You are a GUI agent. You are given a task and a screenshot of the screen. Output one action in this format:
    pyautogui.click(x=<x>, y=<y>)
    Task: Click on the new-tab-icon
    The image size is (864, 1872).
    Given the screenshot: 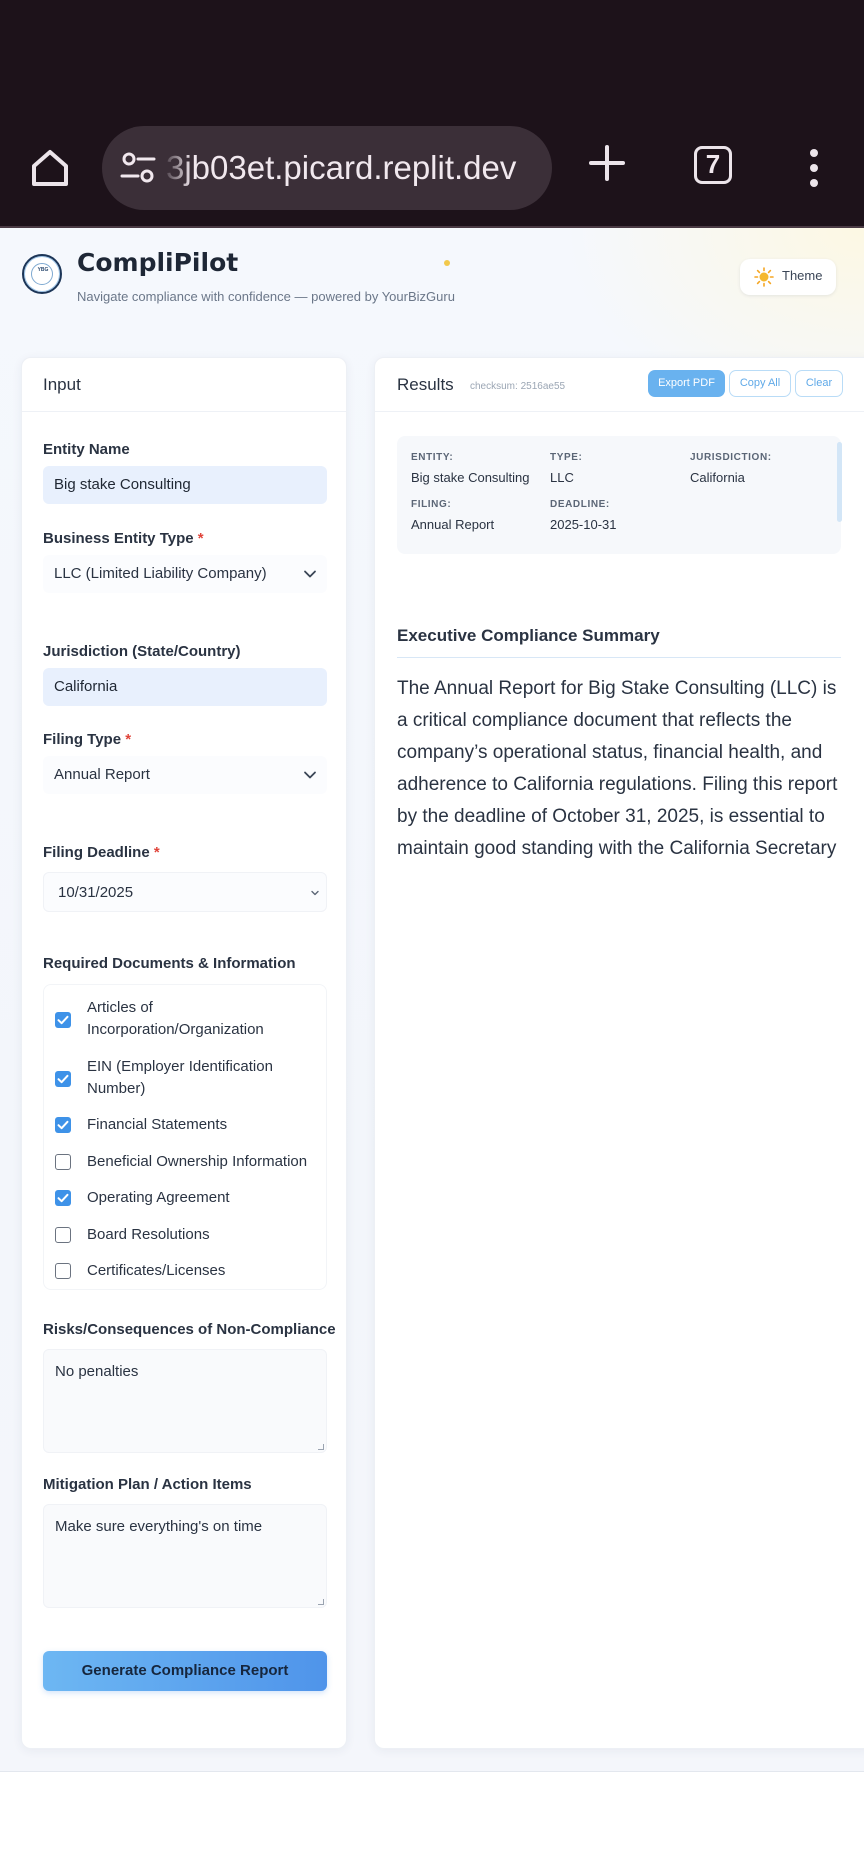 What is the action you would take?
    pyautogui.click(x=607, y=163)
    